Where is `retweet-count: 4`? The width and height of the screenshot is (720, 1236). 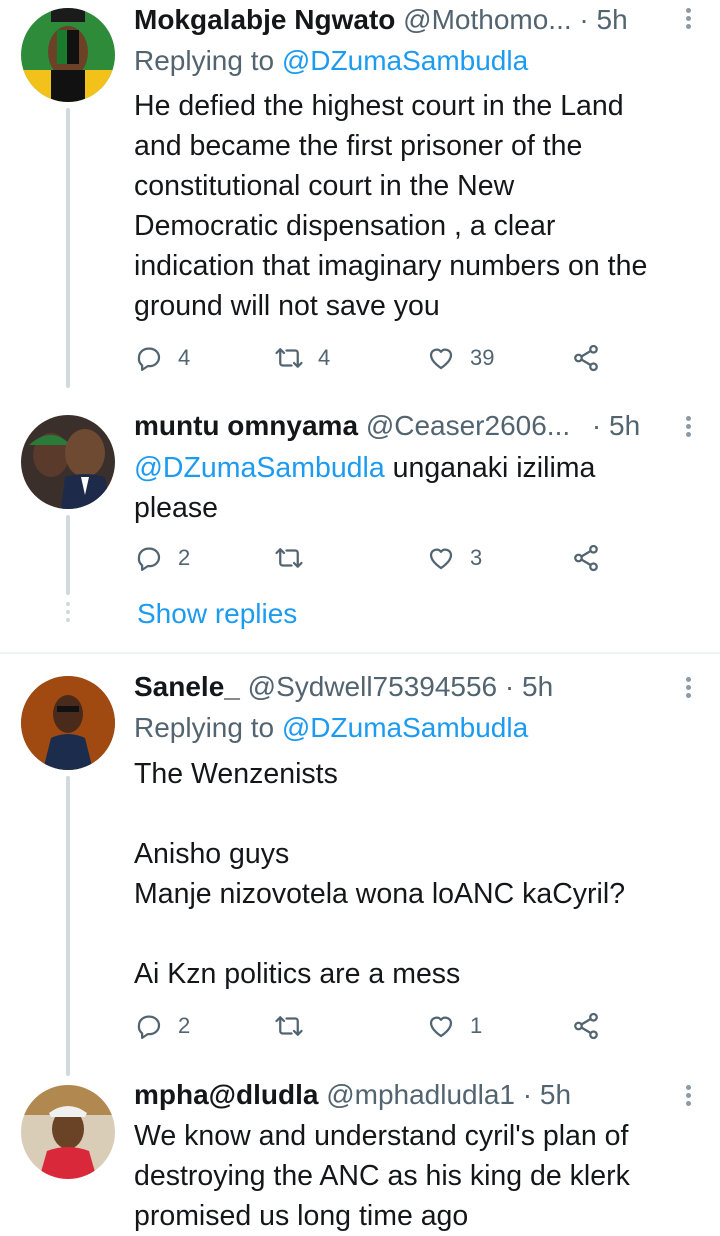
retweet-count: 4 is located at coordinates (324, 357).